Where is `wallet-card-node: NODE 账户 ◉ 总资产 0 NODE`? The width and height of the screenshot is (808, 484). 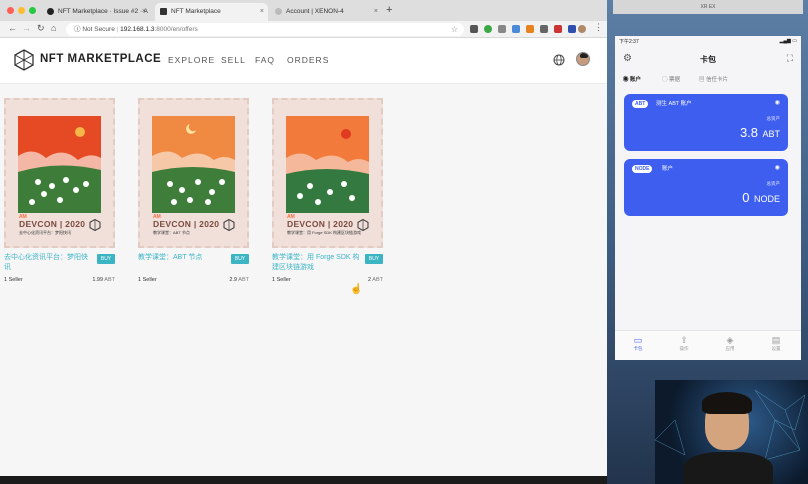
wallet-card-node: NODE 账户 ◉ 总资产 0 NODE is located at coordinates (706, 187).